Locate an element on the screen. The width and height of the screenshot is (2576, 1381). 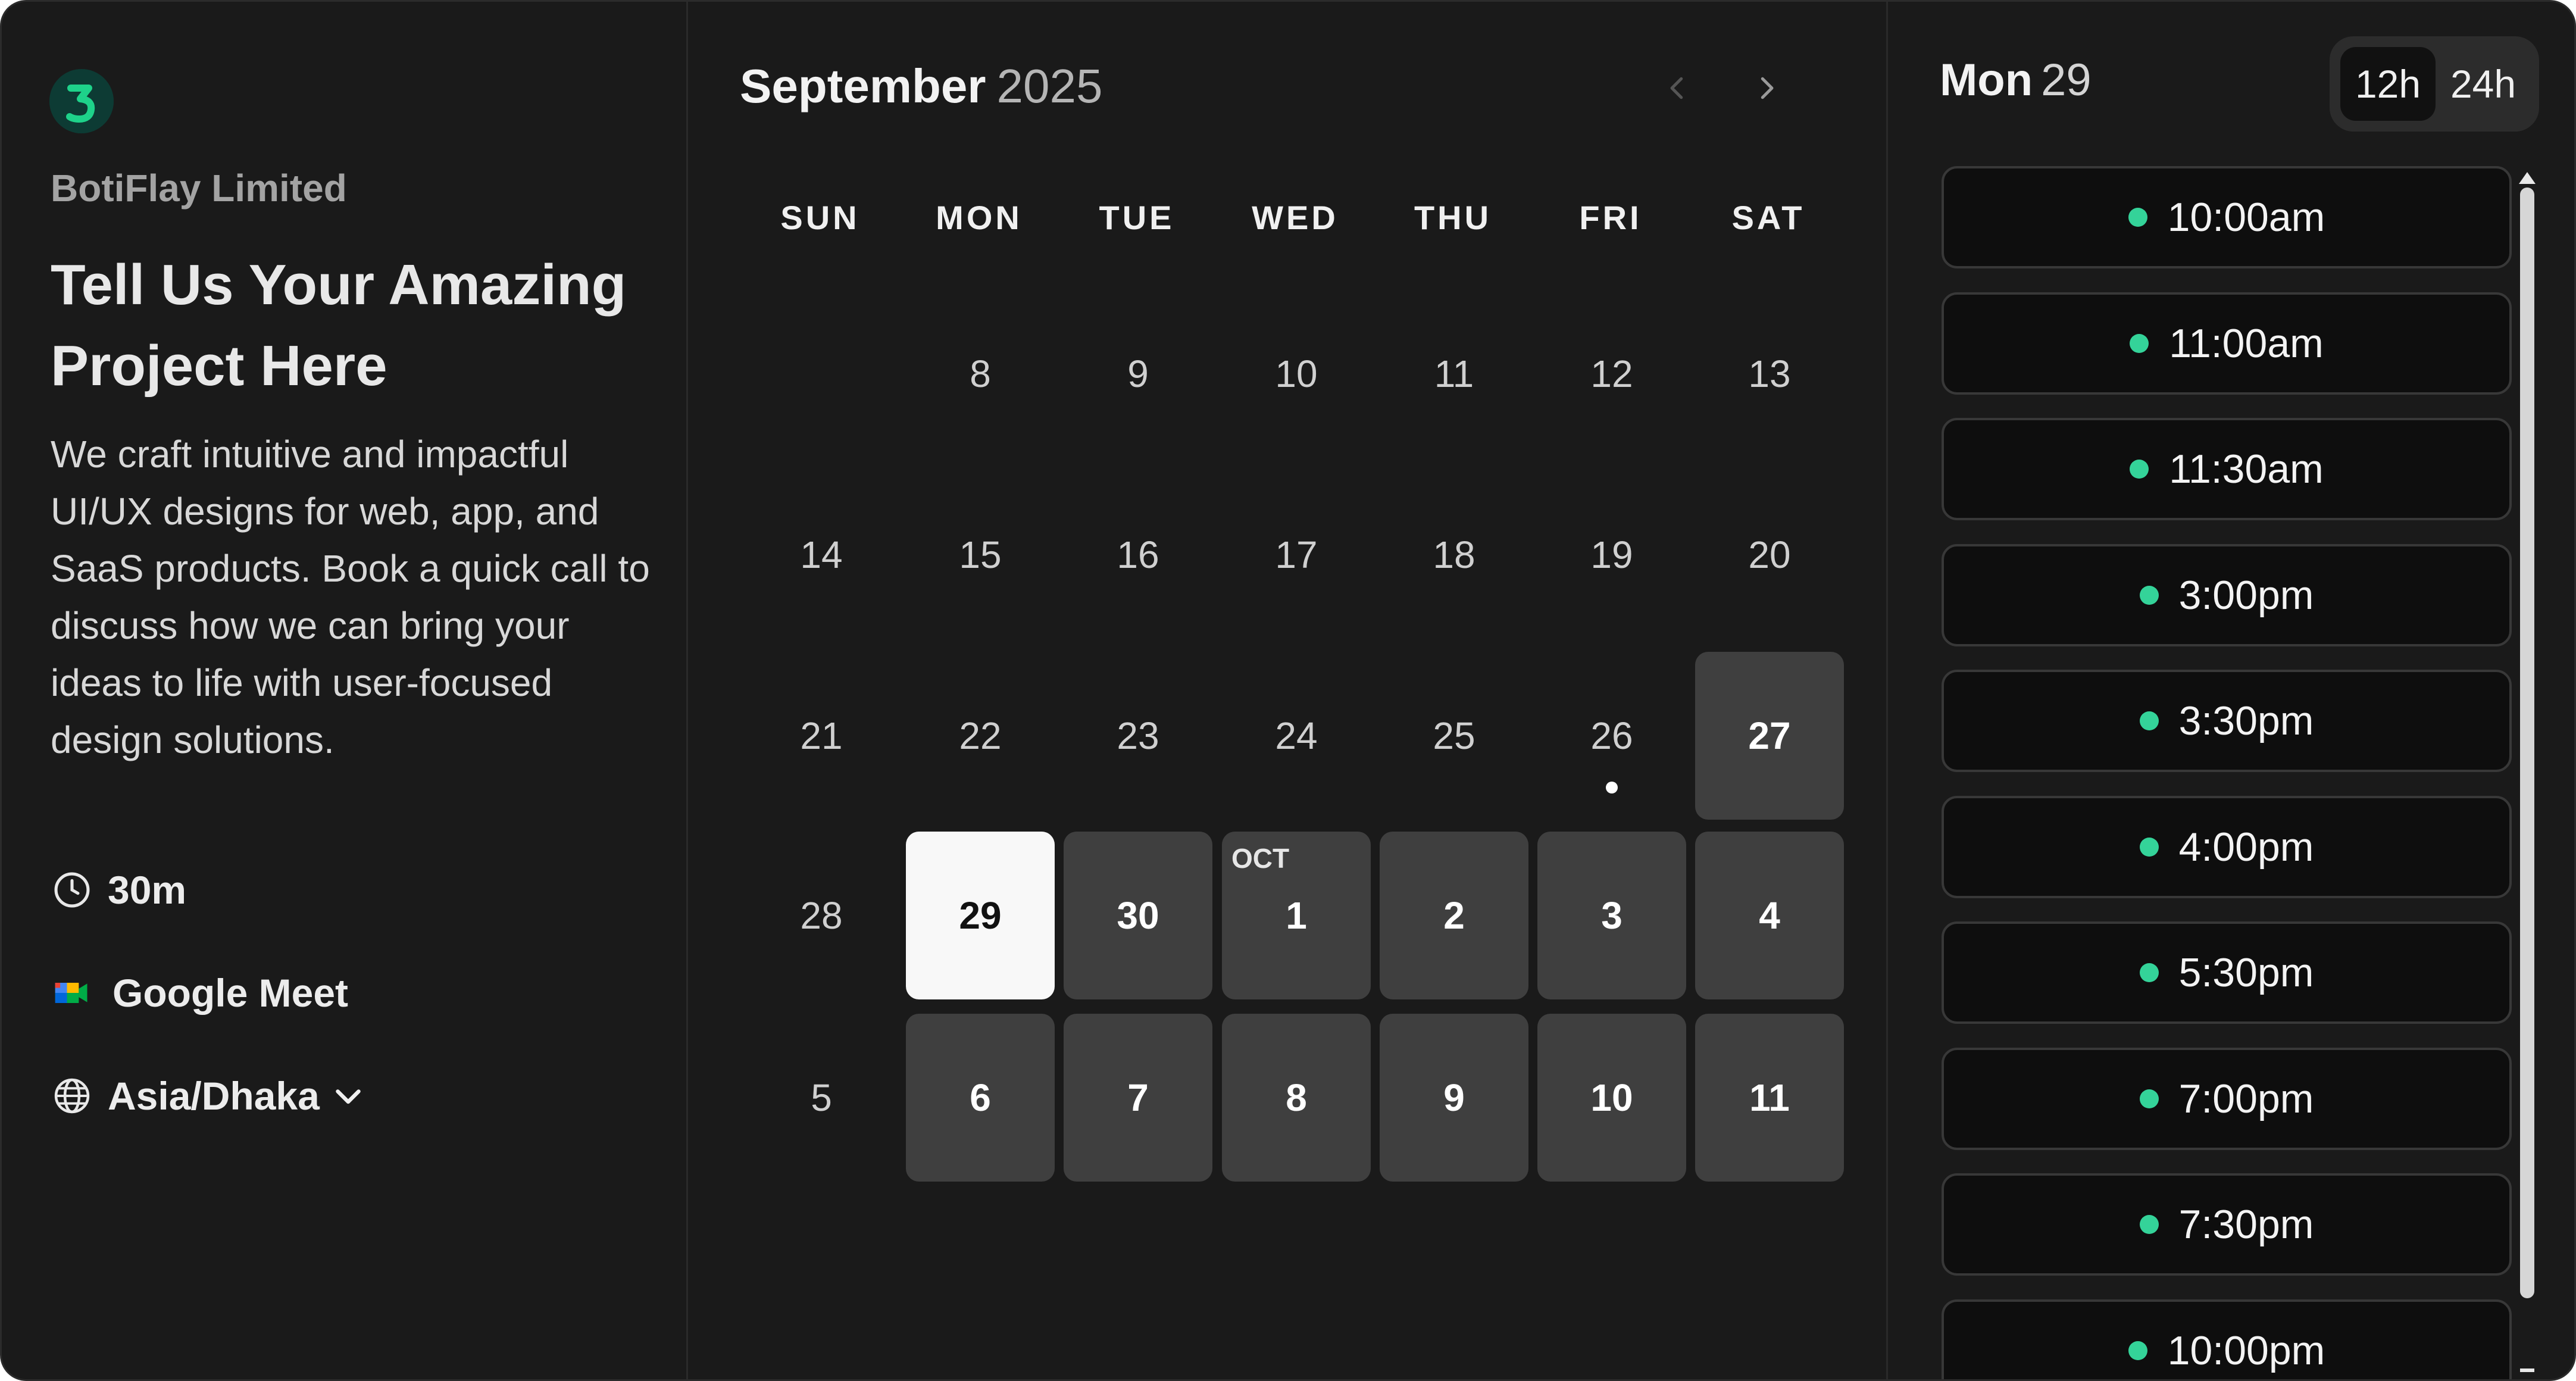
location-label: Google Meet is located at coordinates (230, 993).